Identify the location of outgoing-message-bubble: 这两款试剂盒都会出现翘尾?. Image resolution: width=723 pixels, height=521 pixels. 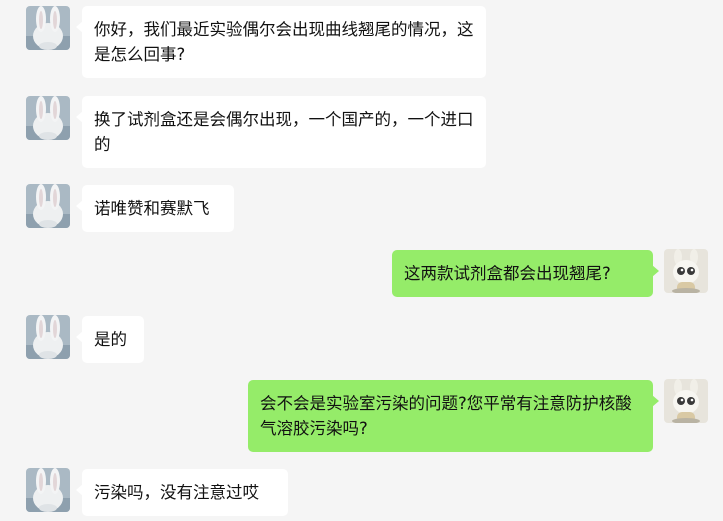
(525, 273).